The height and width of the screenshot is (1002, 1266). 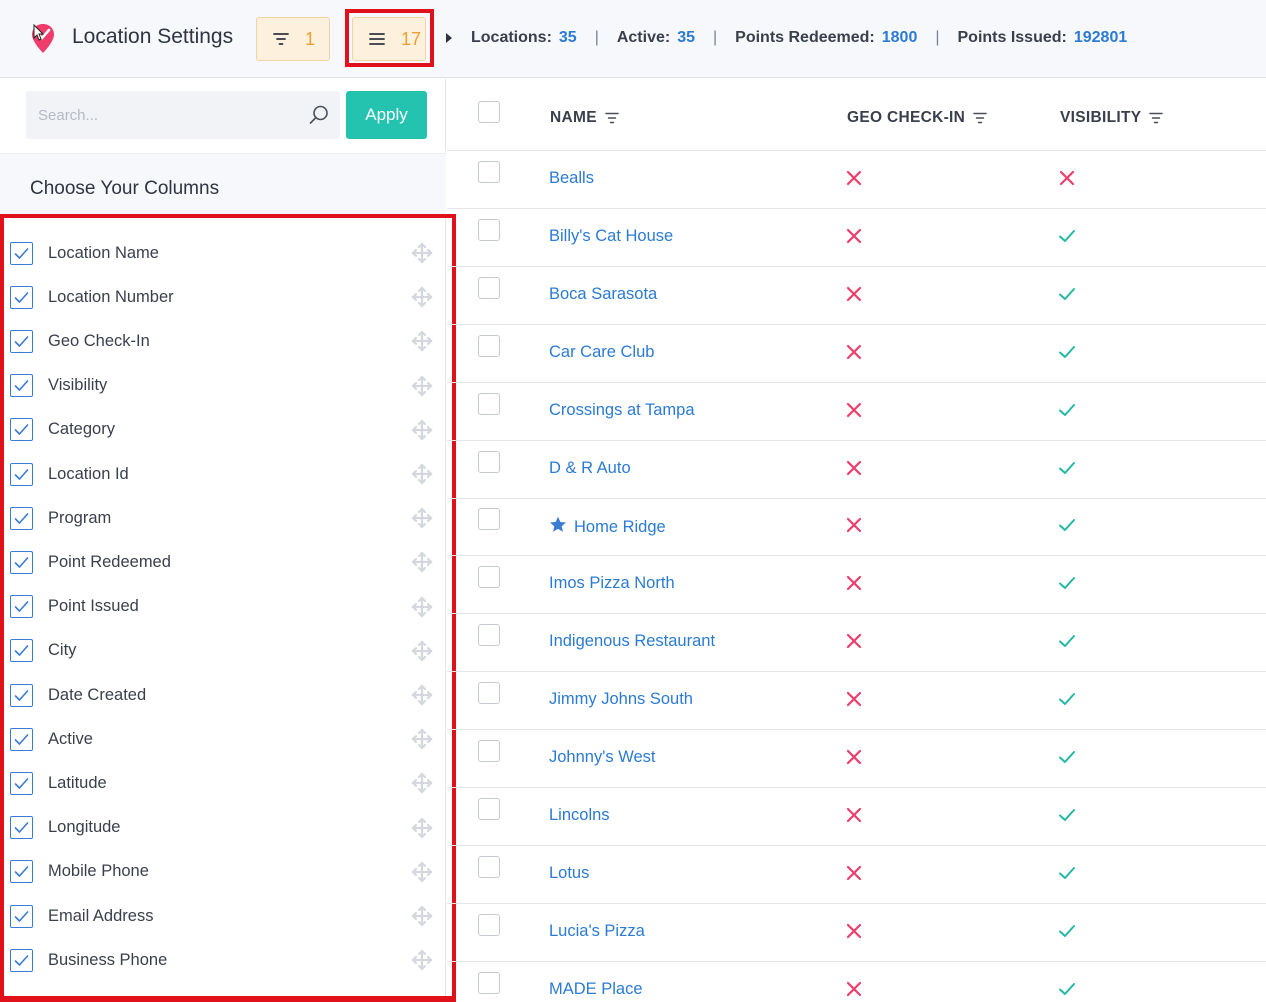 I want to click on filter-button: 1, so click(x=293, y=39).